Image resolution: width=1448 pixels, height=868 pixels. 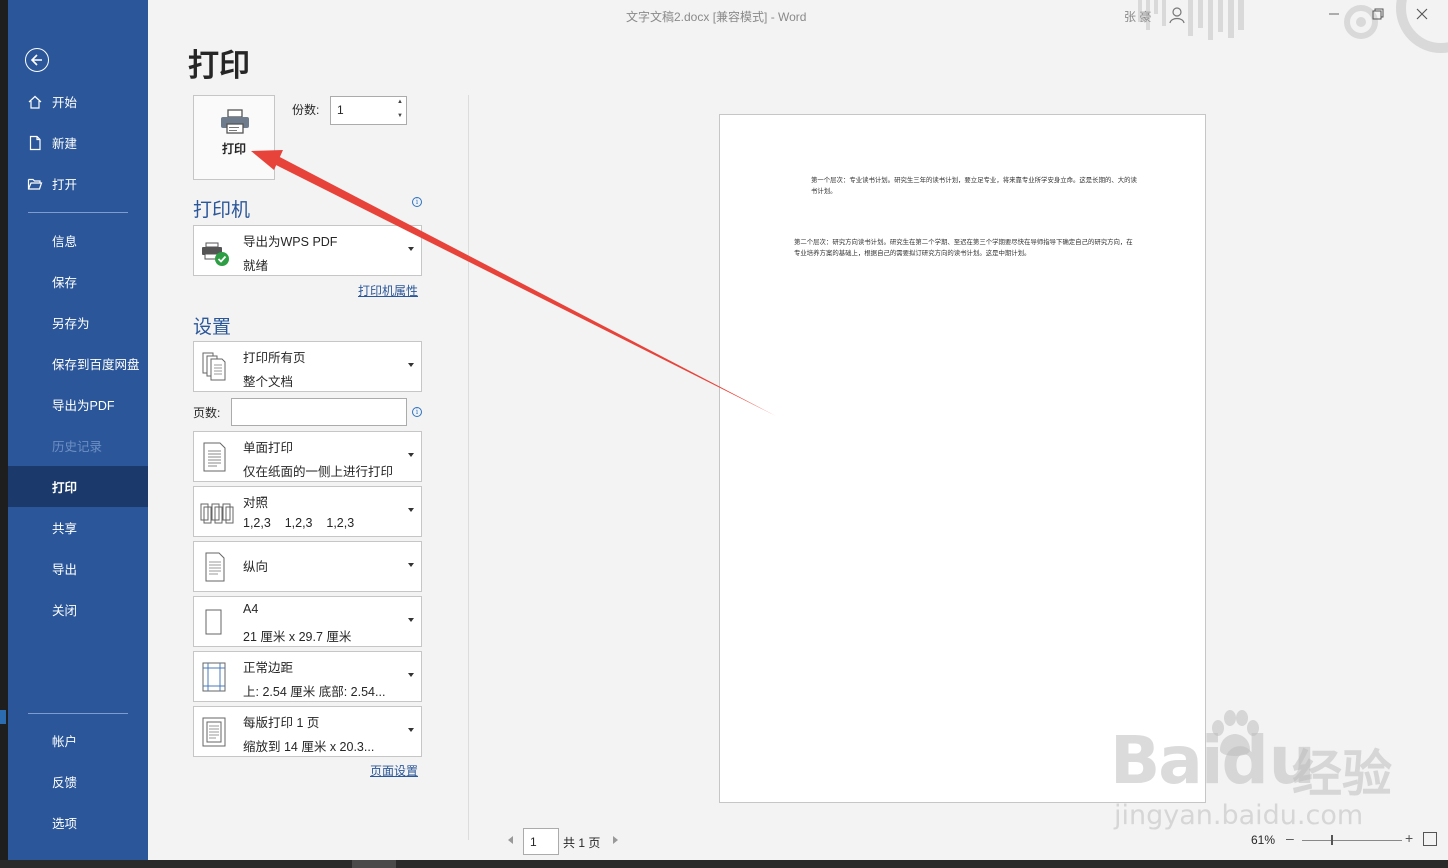 What do you see at coordinates (96, 365) in the screenshot?
I see `sidebar-item-label: 保存到百度网盘` at bounding box center [96, 365].